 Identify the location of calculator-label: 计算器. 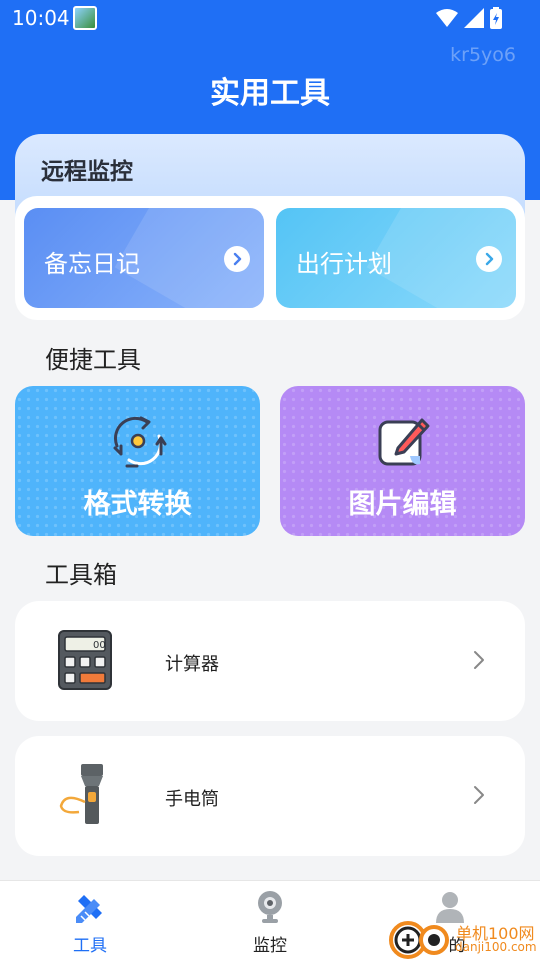
(192, 664).